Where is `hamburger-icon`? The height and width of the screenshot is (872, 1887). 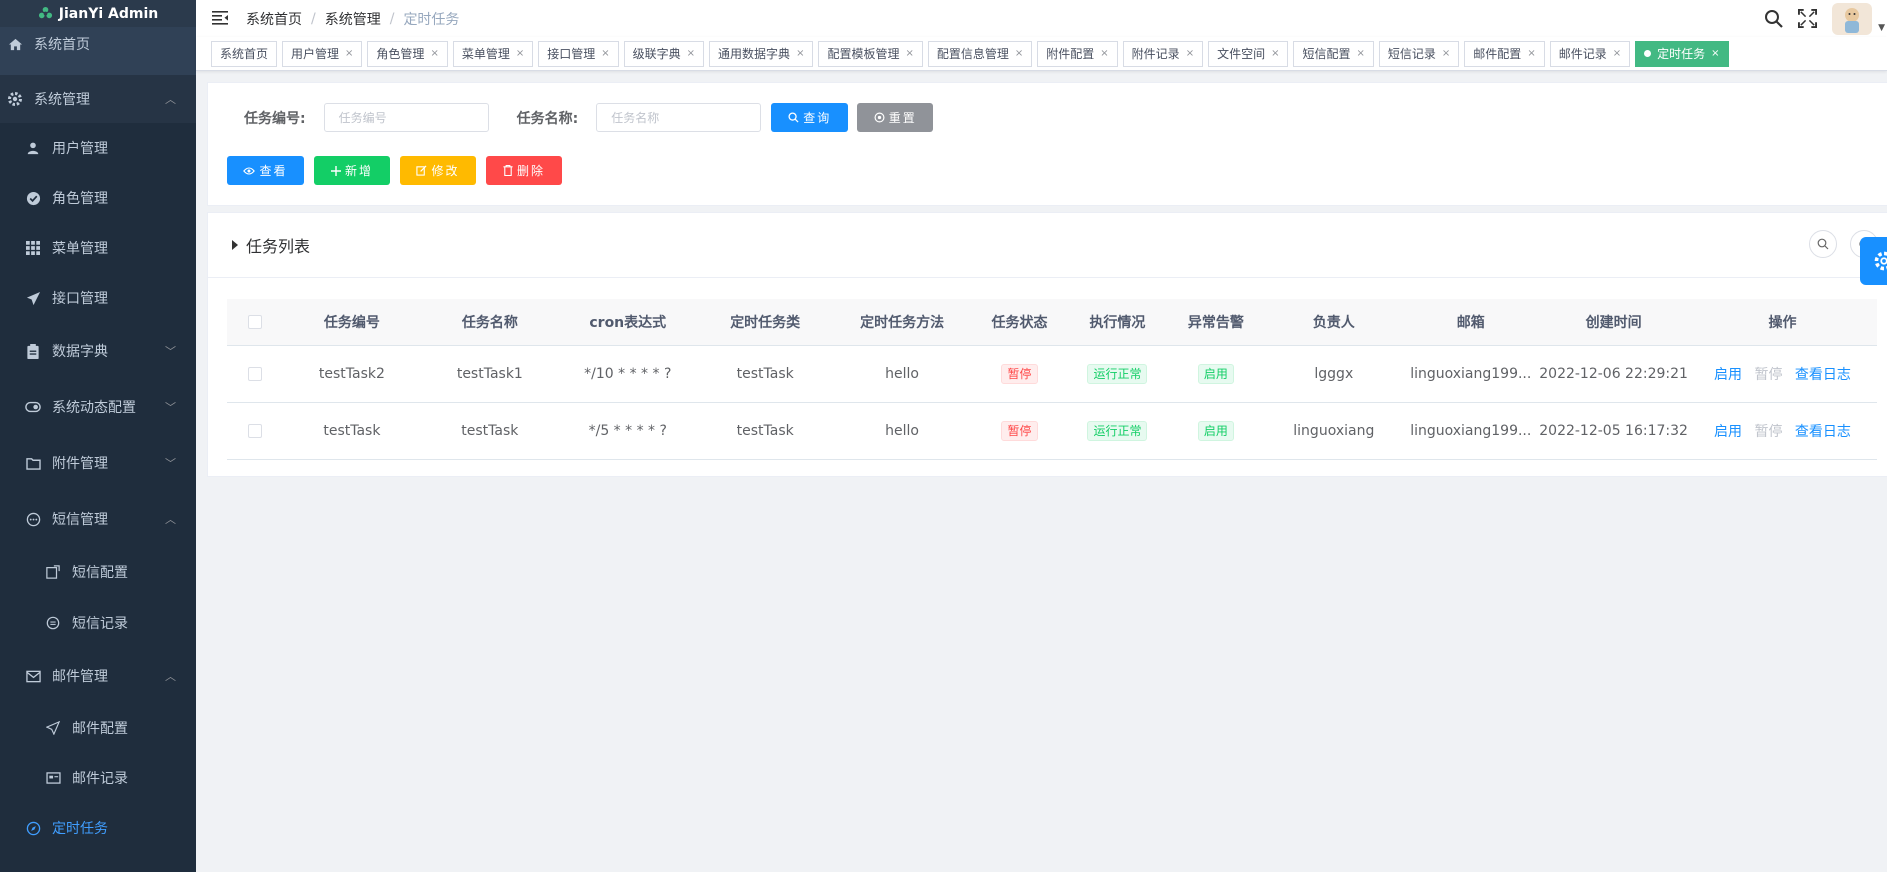 hamburger-icon is located at coordinates (220, 18).